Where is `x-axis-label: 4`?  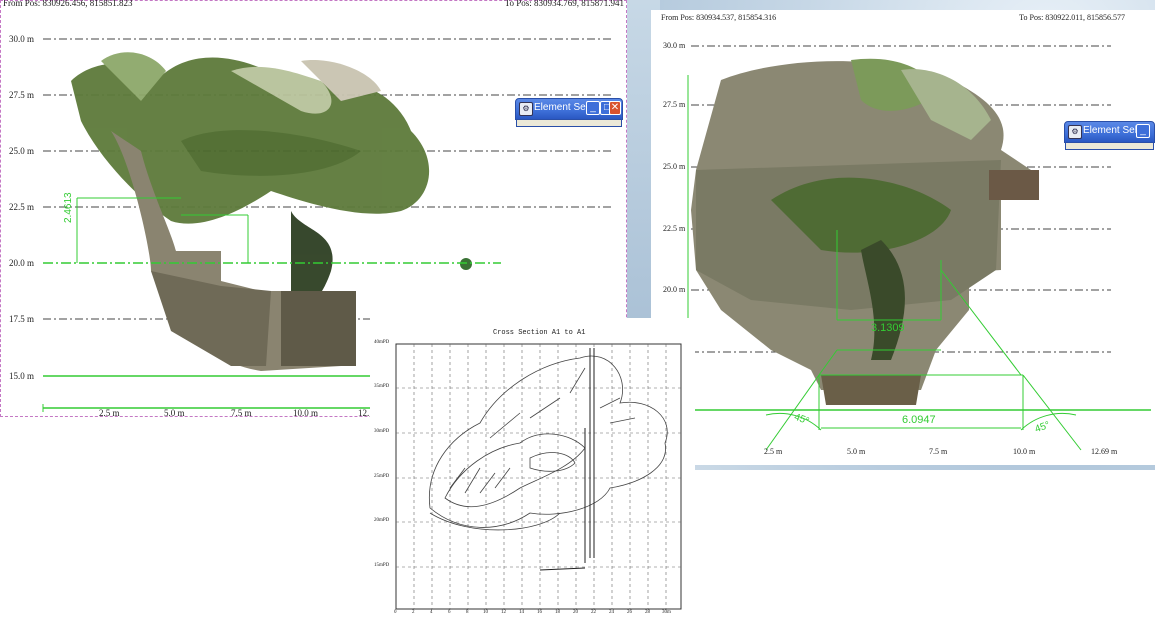 x-axis-label: 4 is located at coordinates (431, 612).